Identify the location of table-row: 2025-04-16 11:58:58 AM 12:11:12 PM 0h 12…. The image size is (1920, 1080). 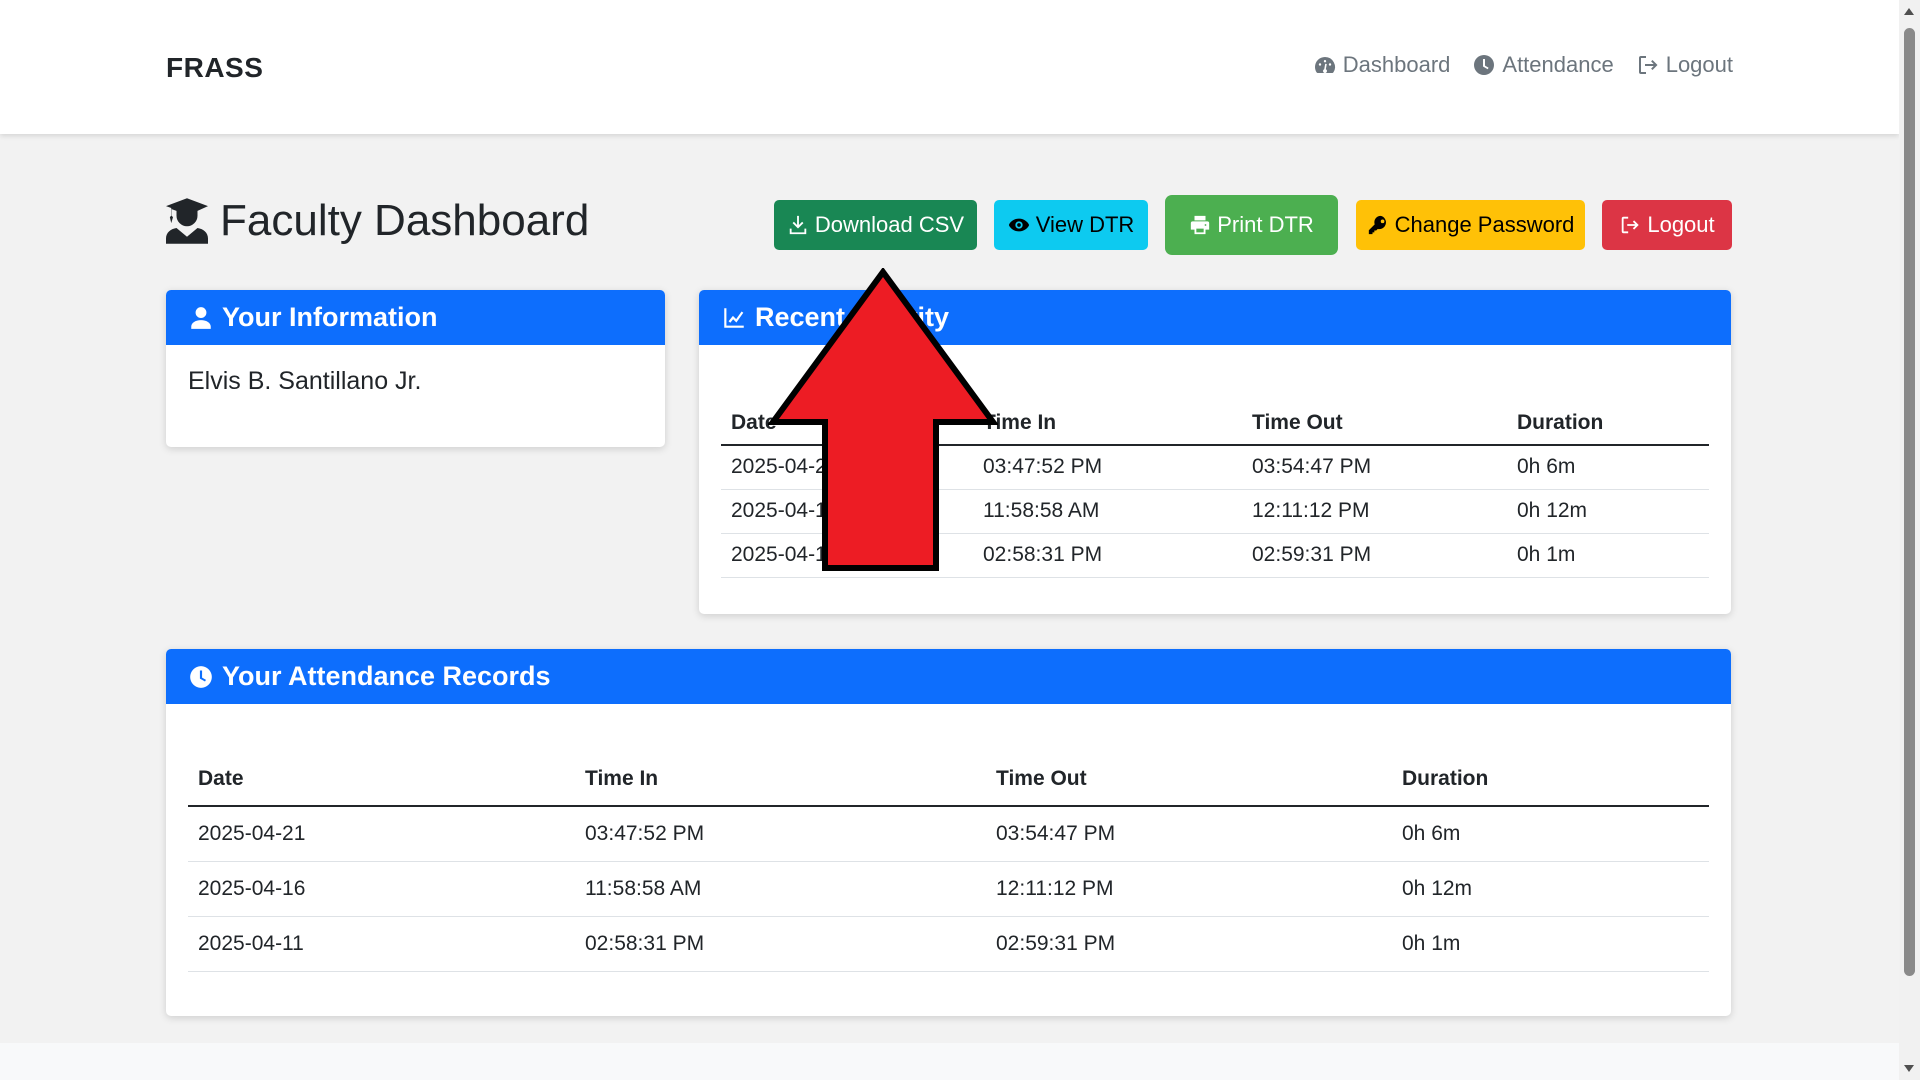
(948, 888).